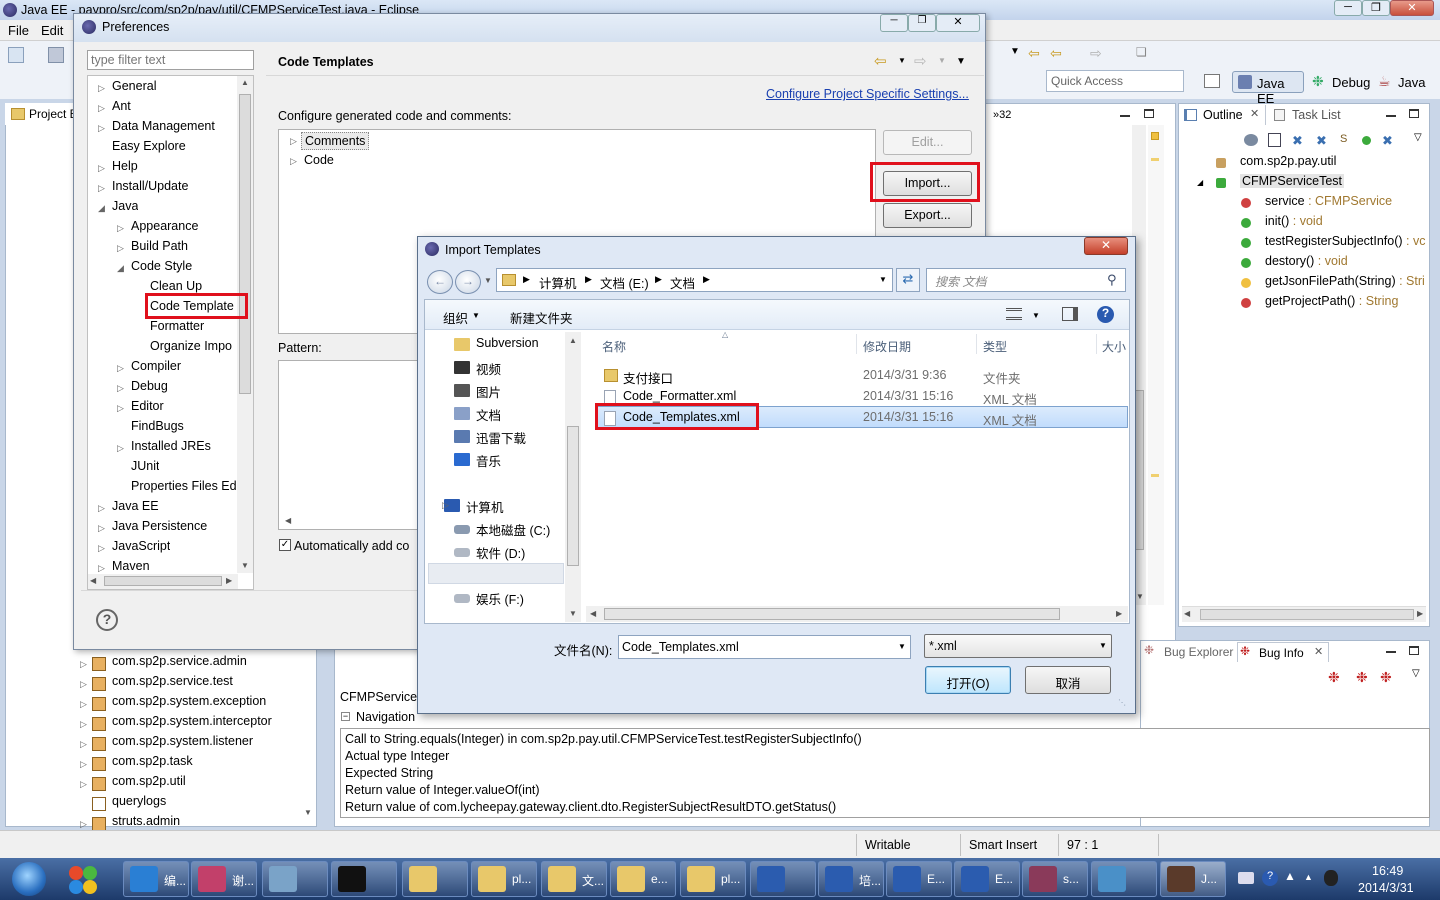 The image size is (1440, 900). What do you see at coordinates (942, 60) in the screenshot?
I see `forward-dropdown-icon: ▼` at bounding box center [942, 60].